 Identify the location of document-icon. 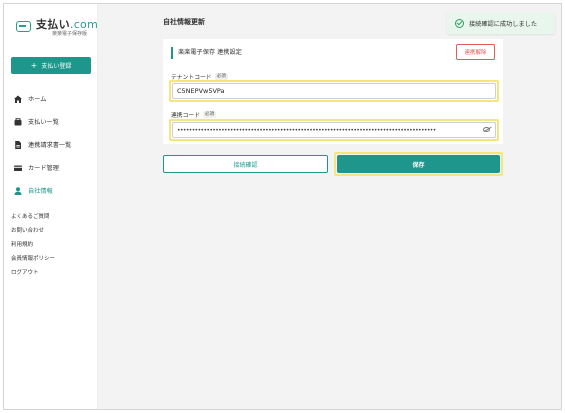
(18, 144).